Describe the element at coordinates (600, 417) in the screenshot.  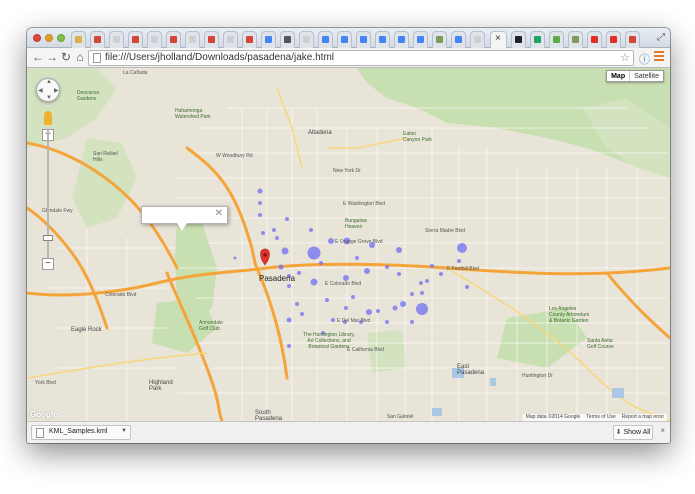
I see `terms-link: Terms of Use` at that location.